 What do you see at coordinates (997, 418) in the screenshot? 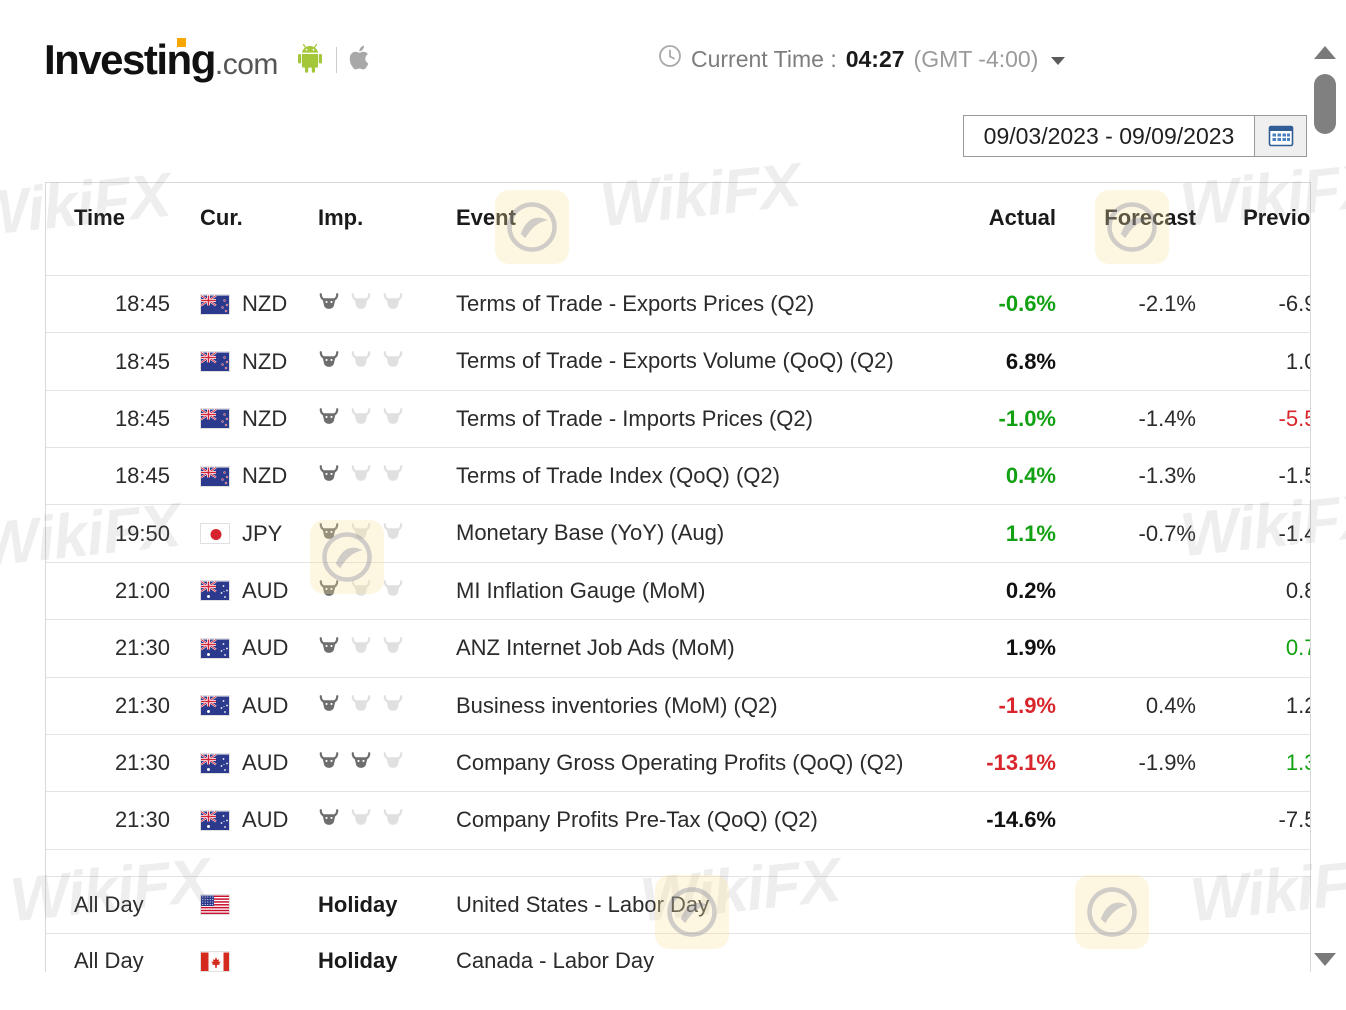
I see `cell-actual: -1.0%` at bounding box center [997, 418].